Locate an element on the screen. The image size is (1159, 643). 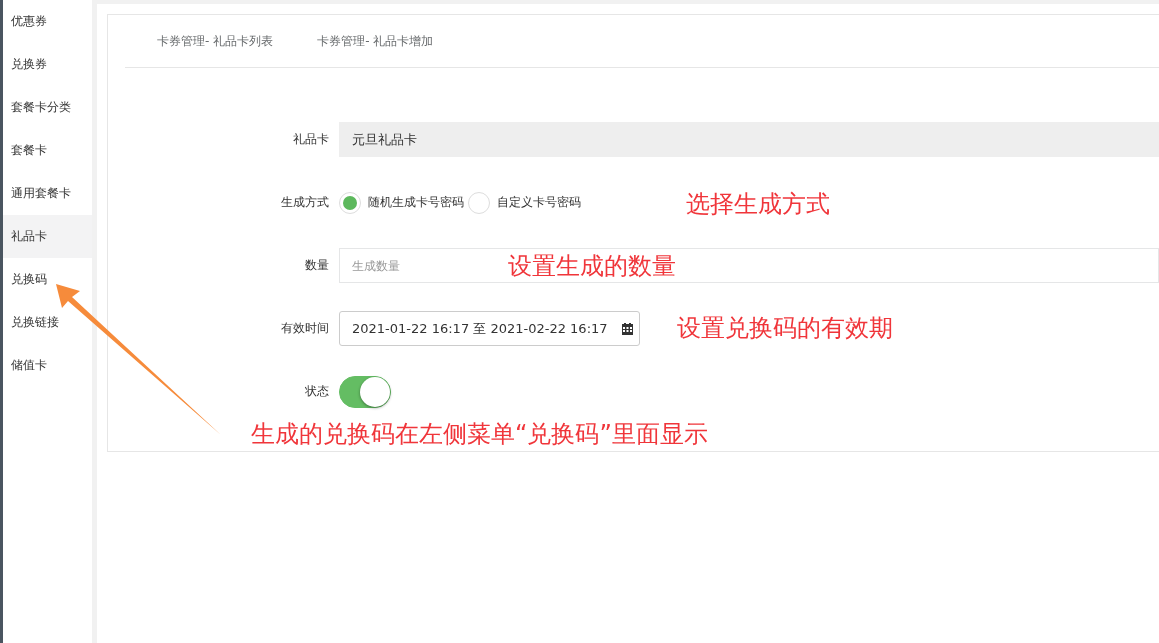
gift-card-field: 元旦礼品卡 is located at coordinates (749, 139).